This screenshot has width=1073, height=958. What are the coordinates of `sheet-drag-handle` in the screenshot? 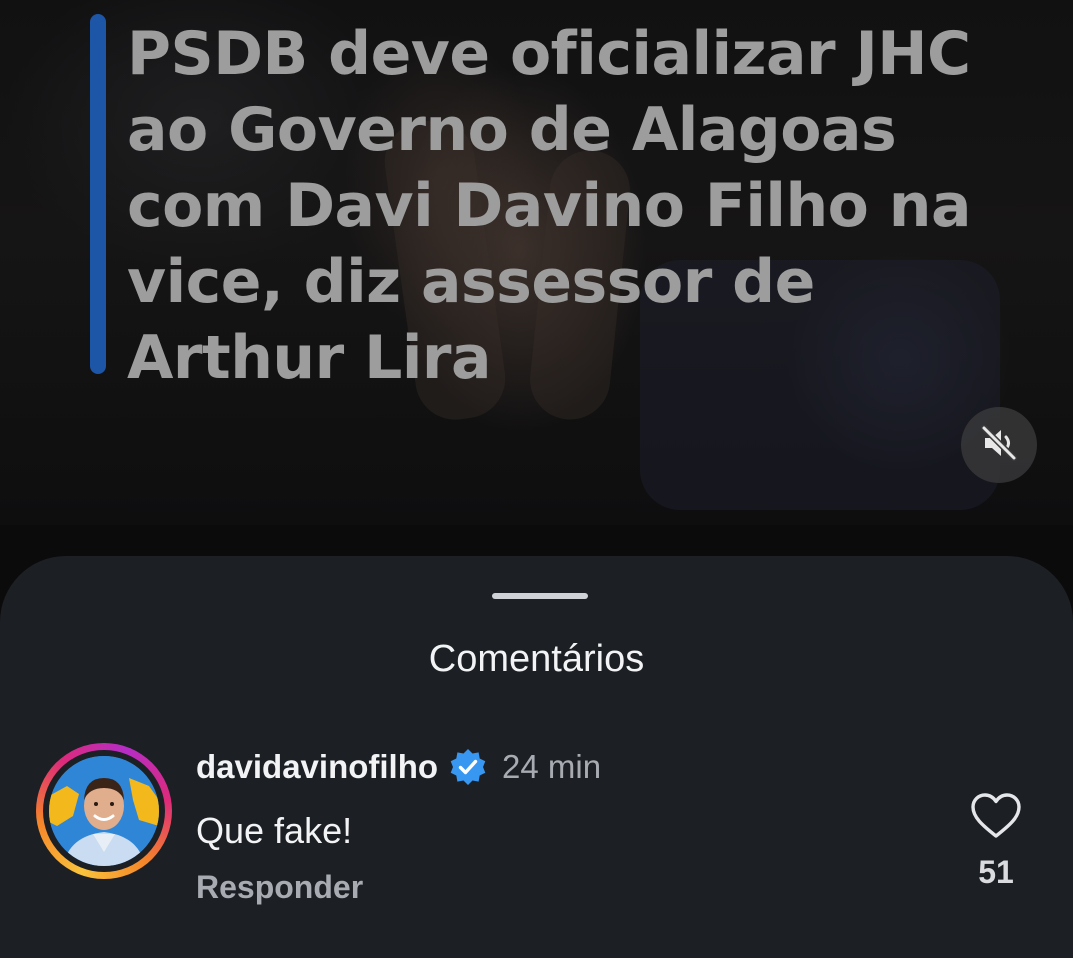 It's located at (540, 596).